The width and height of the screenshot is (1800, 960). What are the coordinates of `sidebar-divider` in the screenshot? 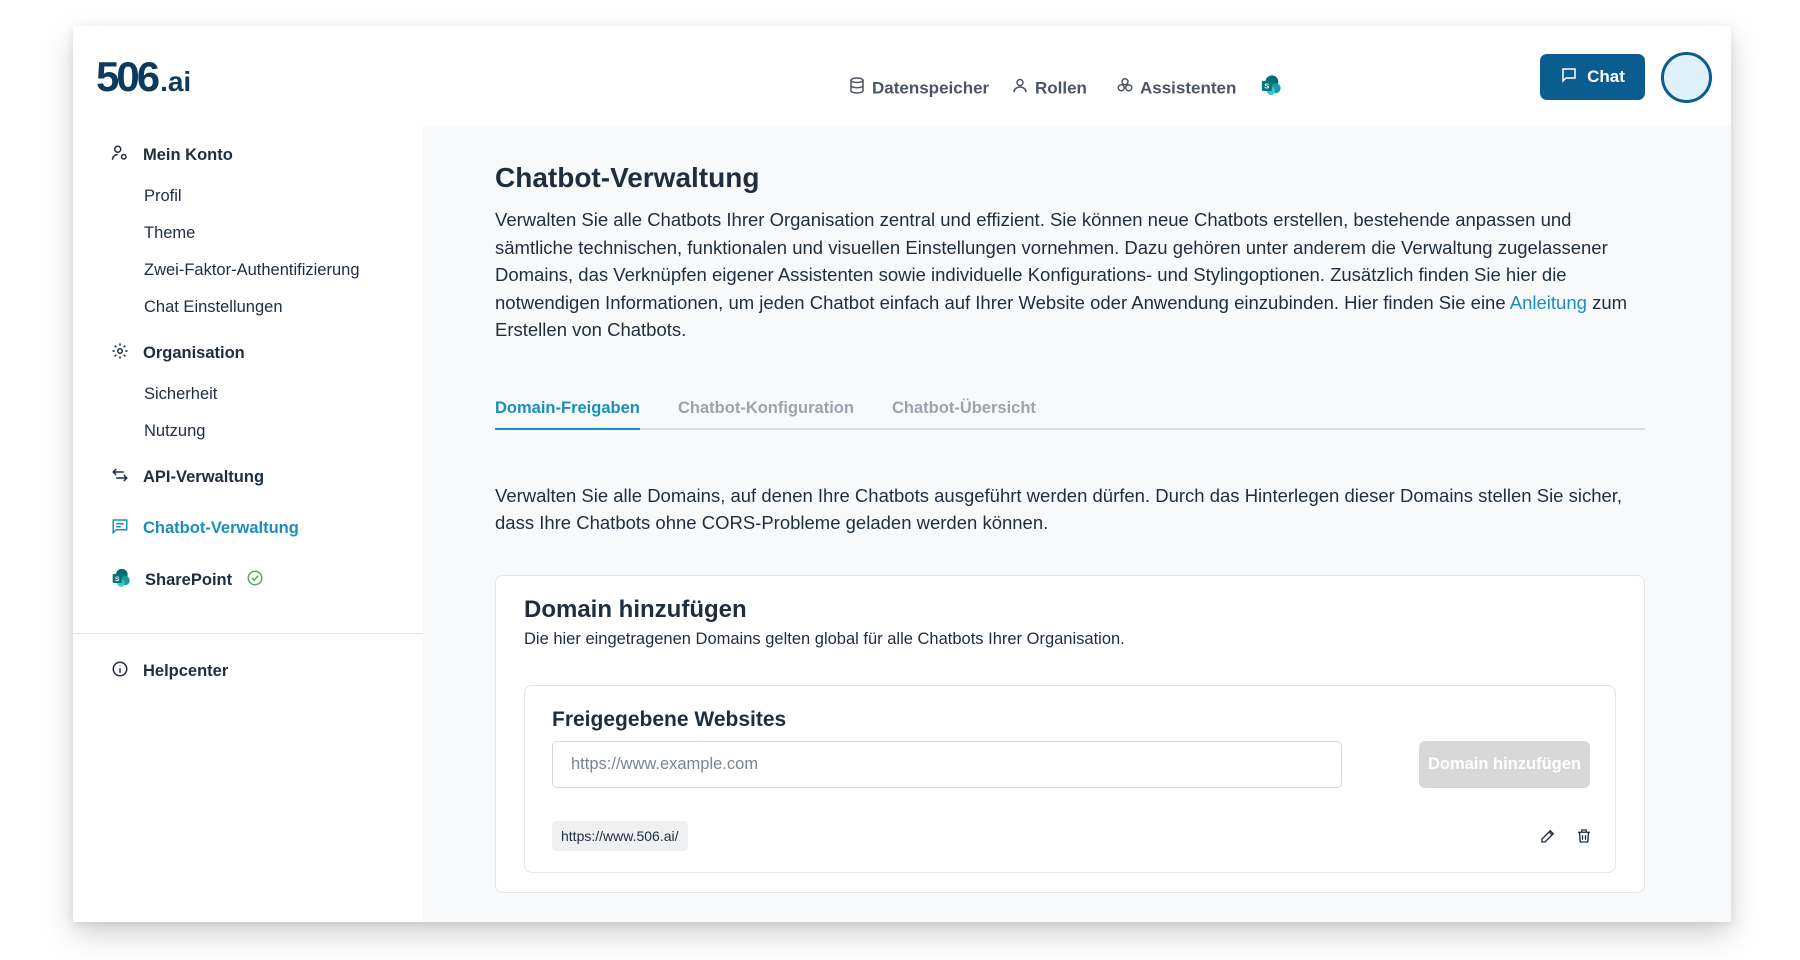 It's located at (248, 633).